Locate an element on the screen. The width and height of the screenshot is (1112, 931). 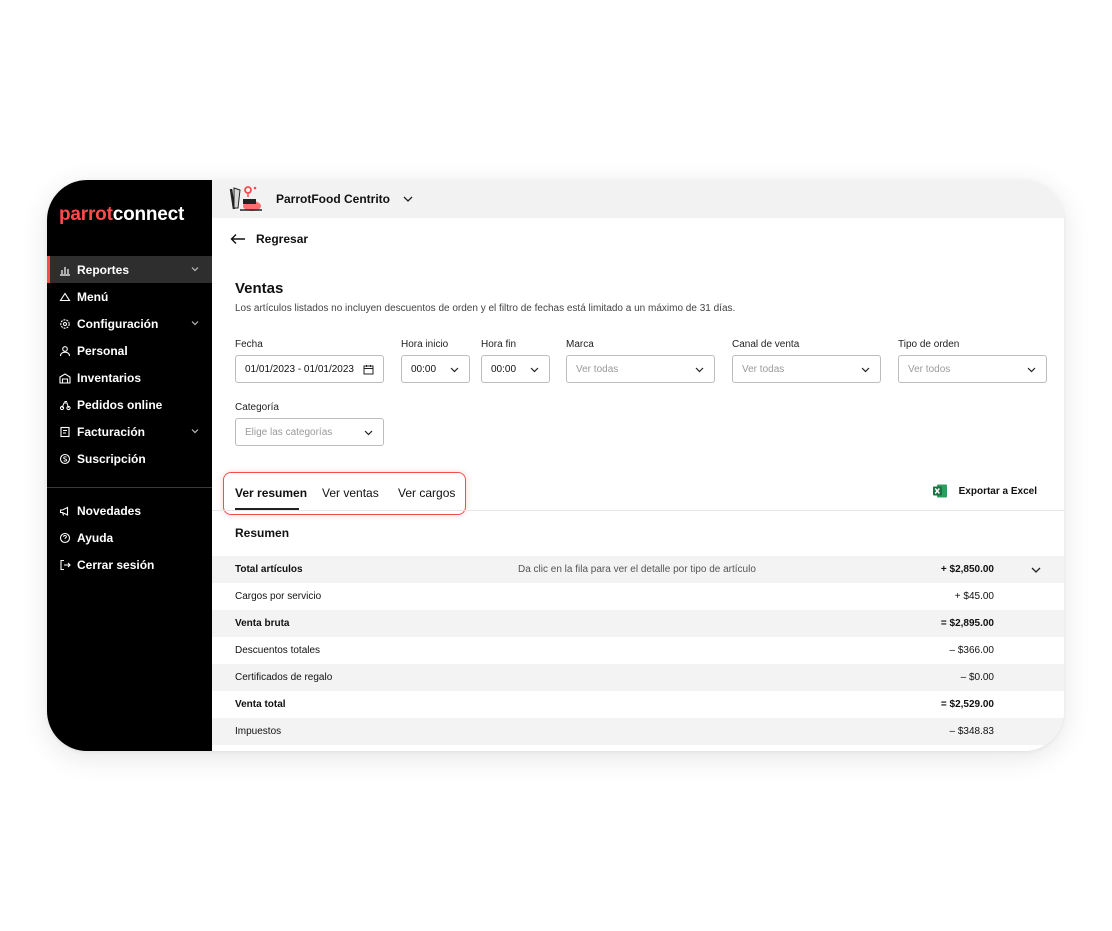
tabs-divider is located at coordinates (638, 510).